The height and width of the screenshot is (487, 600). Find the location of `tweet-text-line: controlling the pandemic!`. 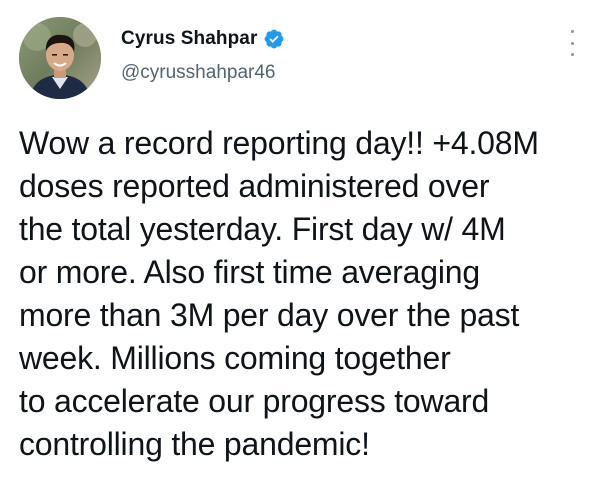

tweet-text-line: controlling the pandemic! is located at coordinates (194, 444).